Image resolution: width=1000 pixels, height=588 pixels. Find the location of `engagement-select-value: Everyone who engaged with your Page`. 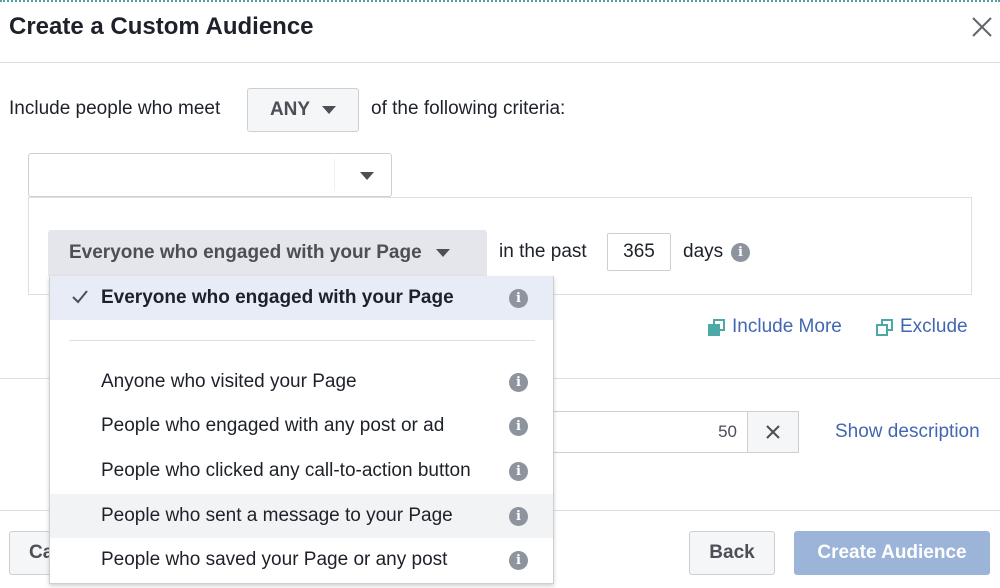

engagement-select-value: Everyone who engaged with your Page is located at coordinates (245, 252).